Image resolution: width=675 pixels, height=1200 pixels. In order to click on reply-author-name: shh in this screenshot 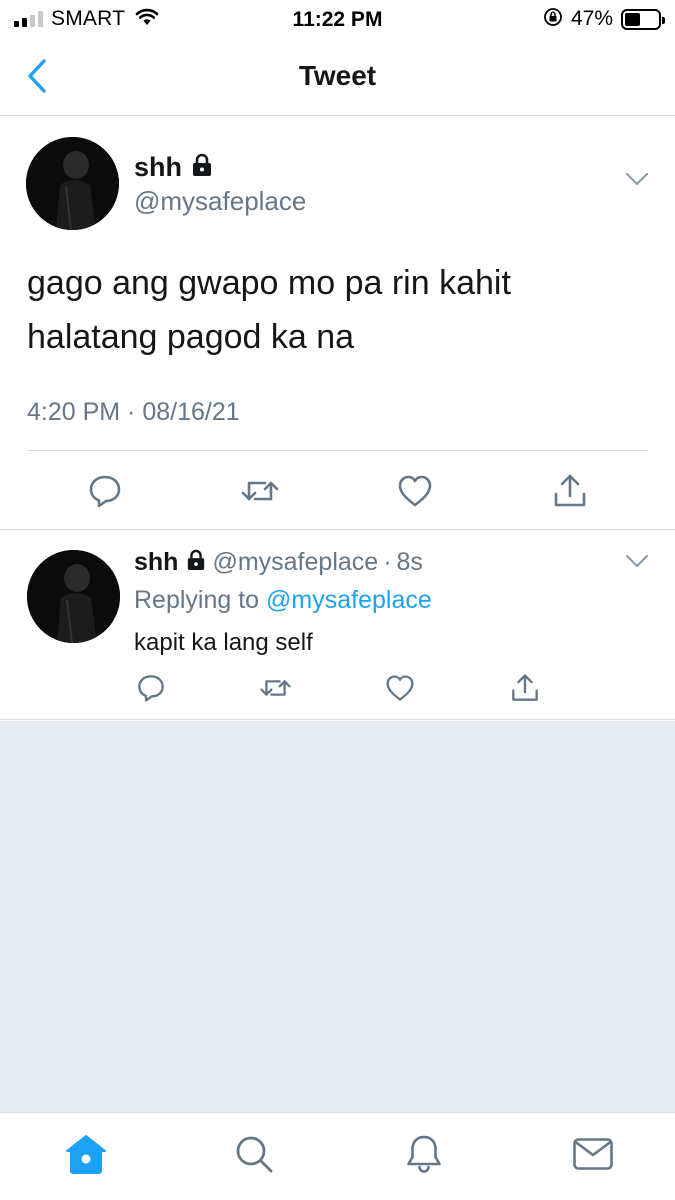, I will do `click(156, 562)`.